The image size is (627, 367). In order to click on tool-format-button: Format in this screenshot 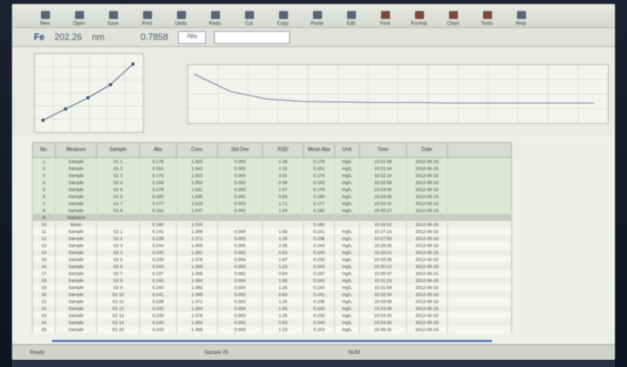, I will do `click(419, 16)`.